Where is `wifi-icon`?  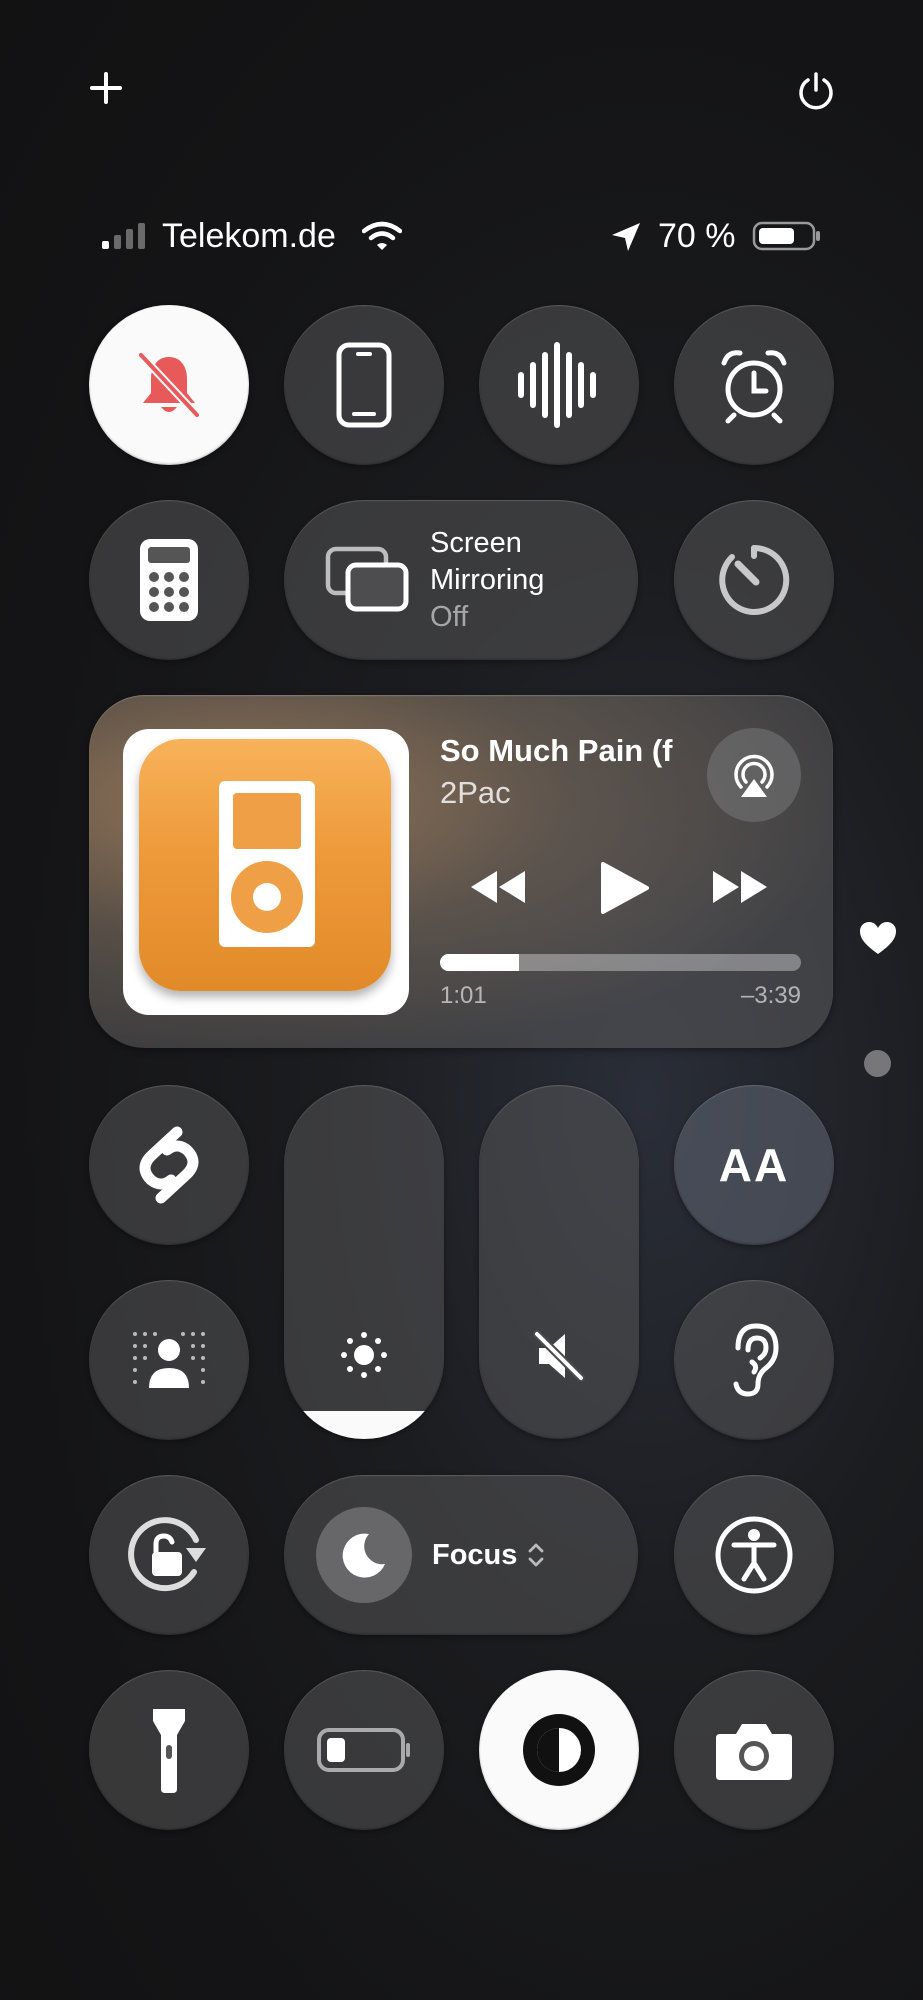
wifi-icon is located at coordinates (382, 235).